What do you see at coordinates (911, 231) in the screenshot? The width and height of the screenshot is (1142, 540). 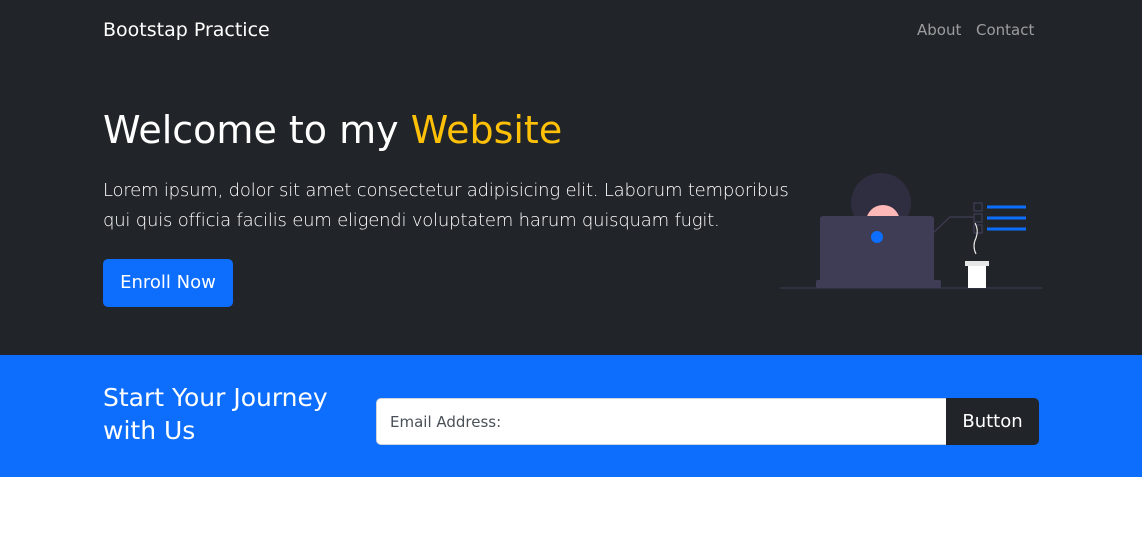 I see `woman-at-laptop-illustration` at bounding box center [911, 231].